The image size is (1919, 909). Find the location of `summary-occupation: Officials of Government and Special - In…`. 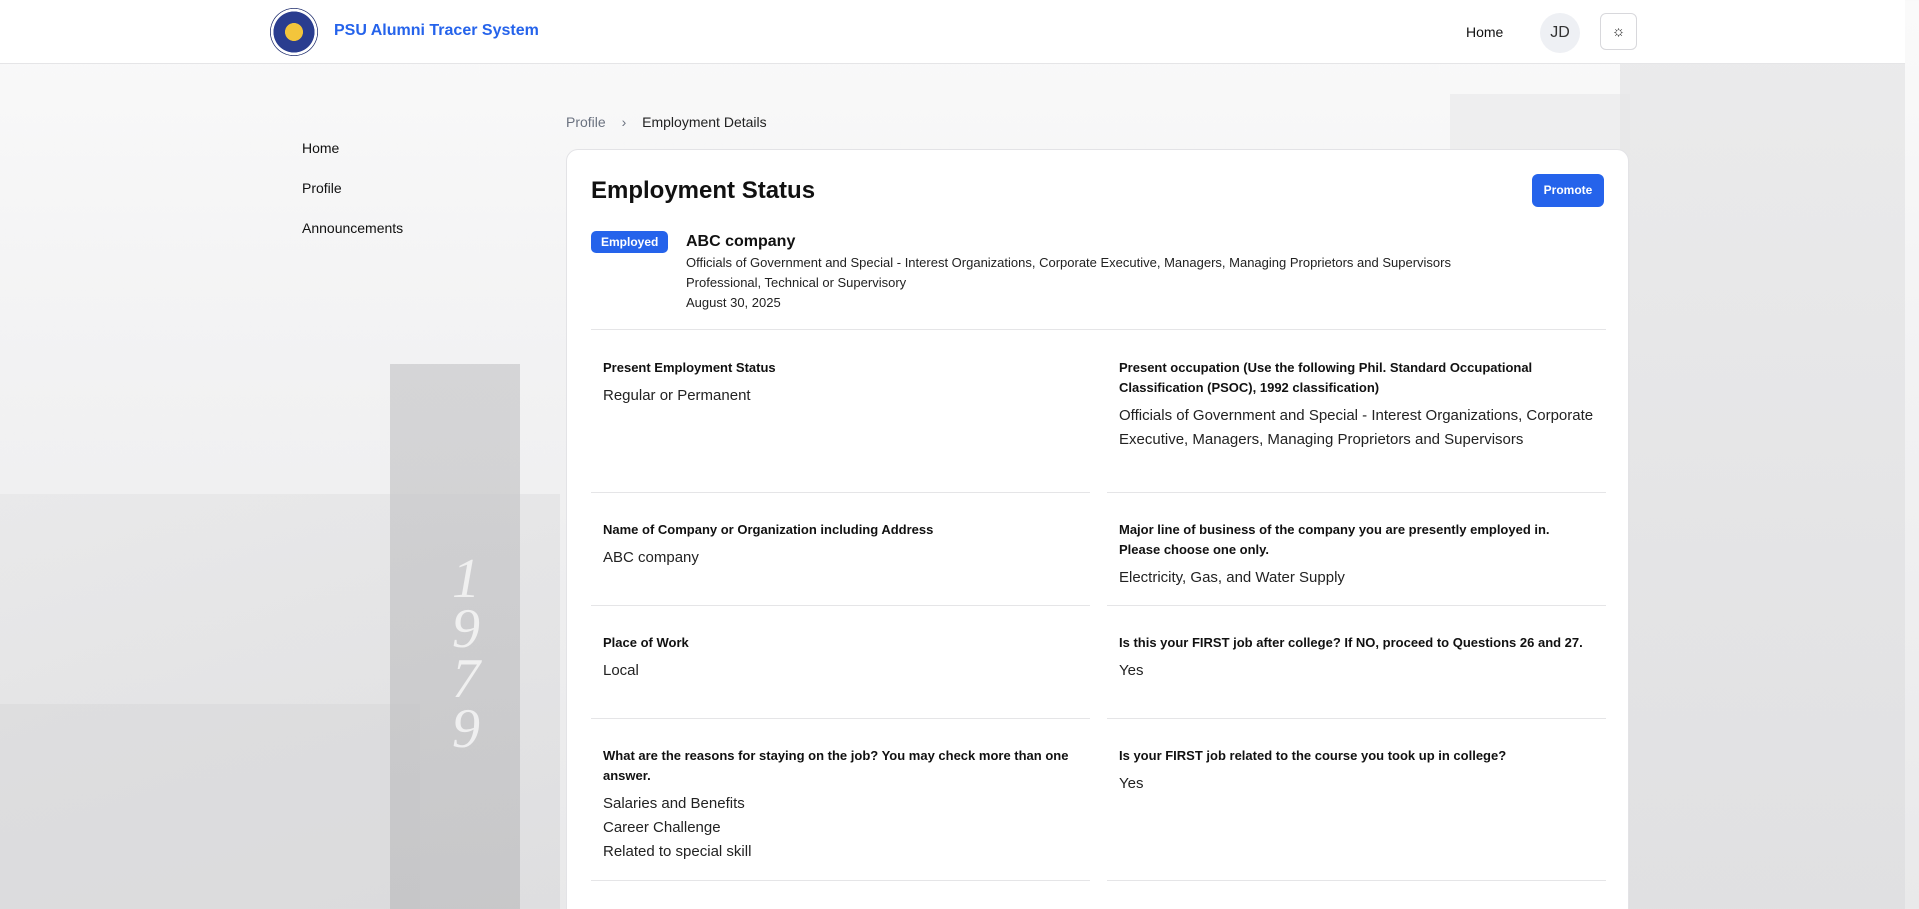

summary-occupation: Officials of Government and Special - In… is located at coordinates (1068, 262).